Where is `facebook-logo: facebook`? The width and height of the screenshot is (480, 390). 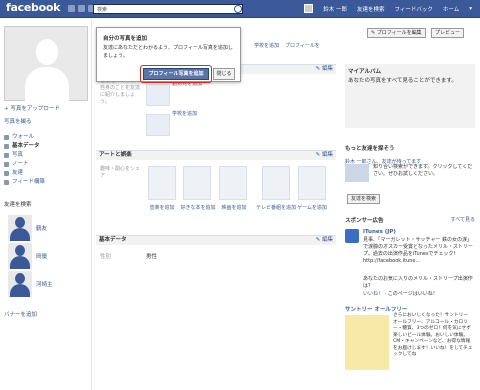 facebook-logo: facebook is located at coordinates (33, 7).